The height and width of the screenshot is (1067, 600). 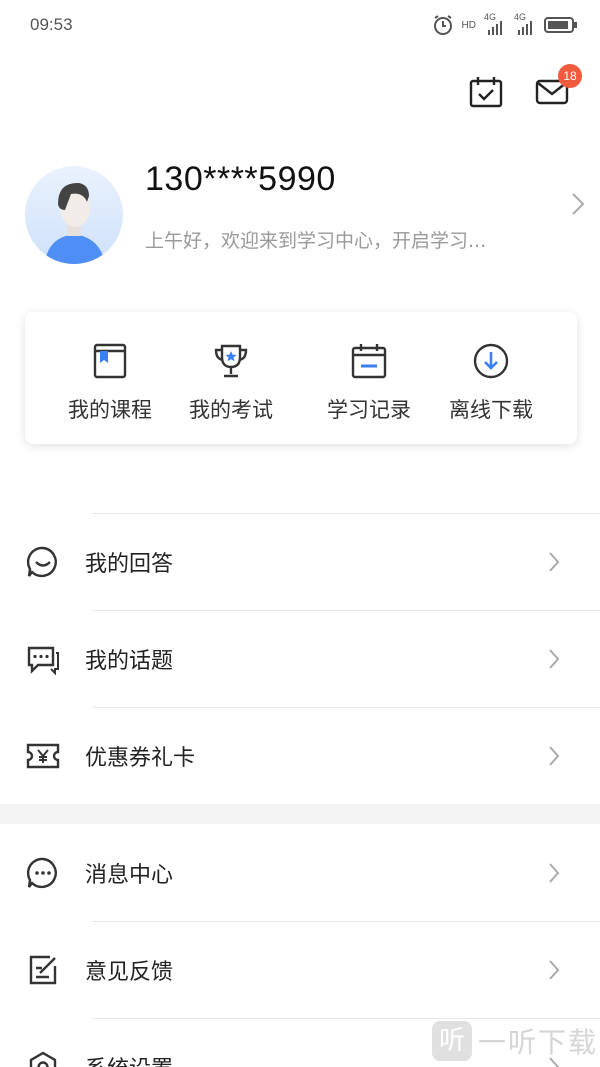 I want to click on quick-actions-card: 我的课程 我的考试 学习记录 离线下载, so click(x=301, y=378).